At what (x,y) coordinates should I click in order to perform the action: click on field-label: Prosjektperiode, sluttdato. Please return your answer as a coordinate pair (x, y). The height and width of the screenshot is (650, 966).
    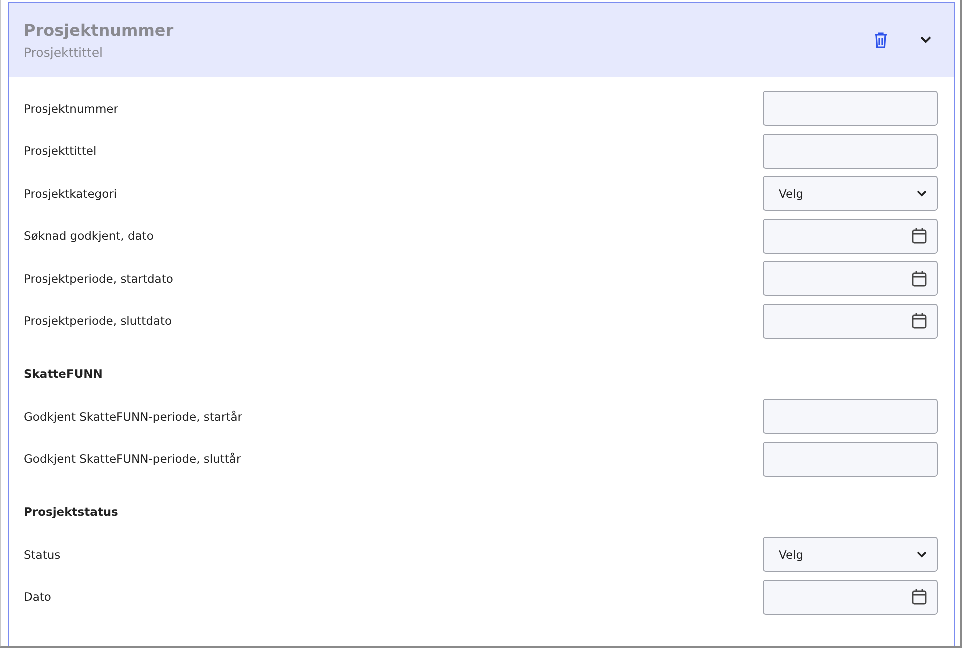
    Looking at the image, I should click on (98, 321).